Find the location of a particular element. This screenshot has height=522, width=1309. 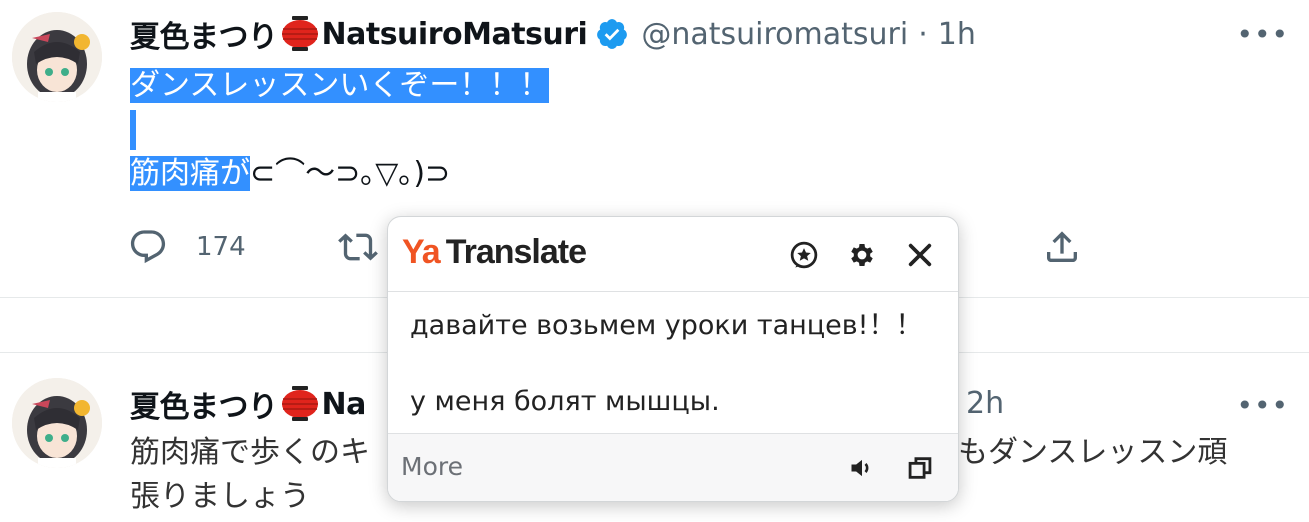

author-name-latin: Na is located at coordinates (344, 404).